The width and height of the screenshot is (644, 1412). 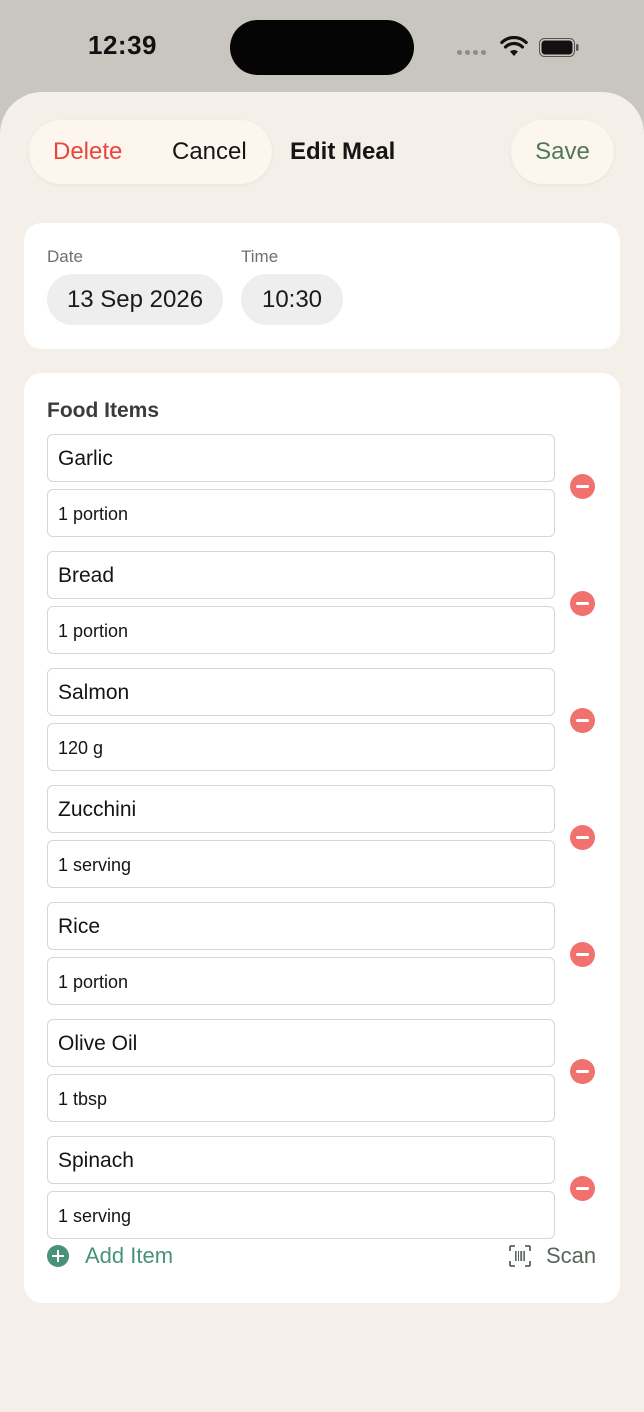 I want to click on barcode-scan-icon, so click(x=520, y=1256).